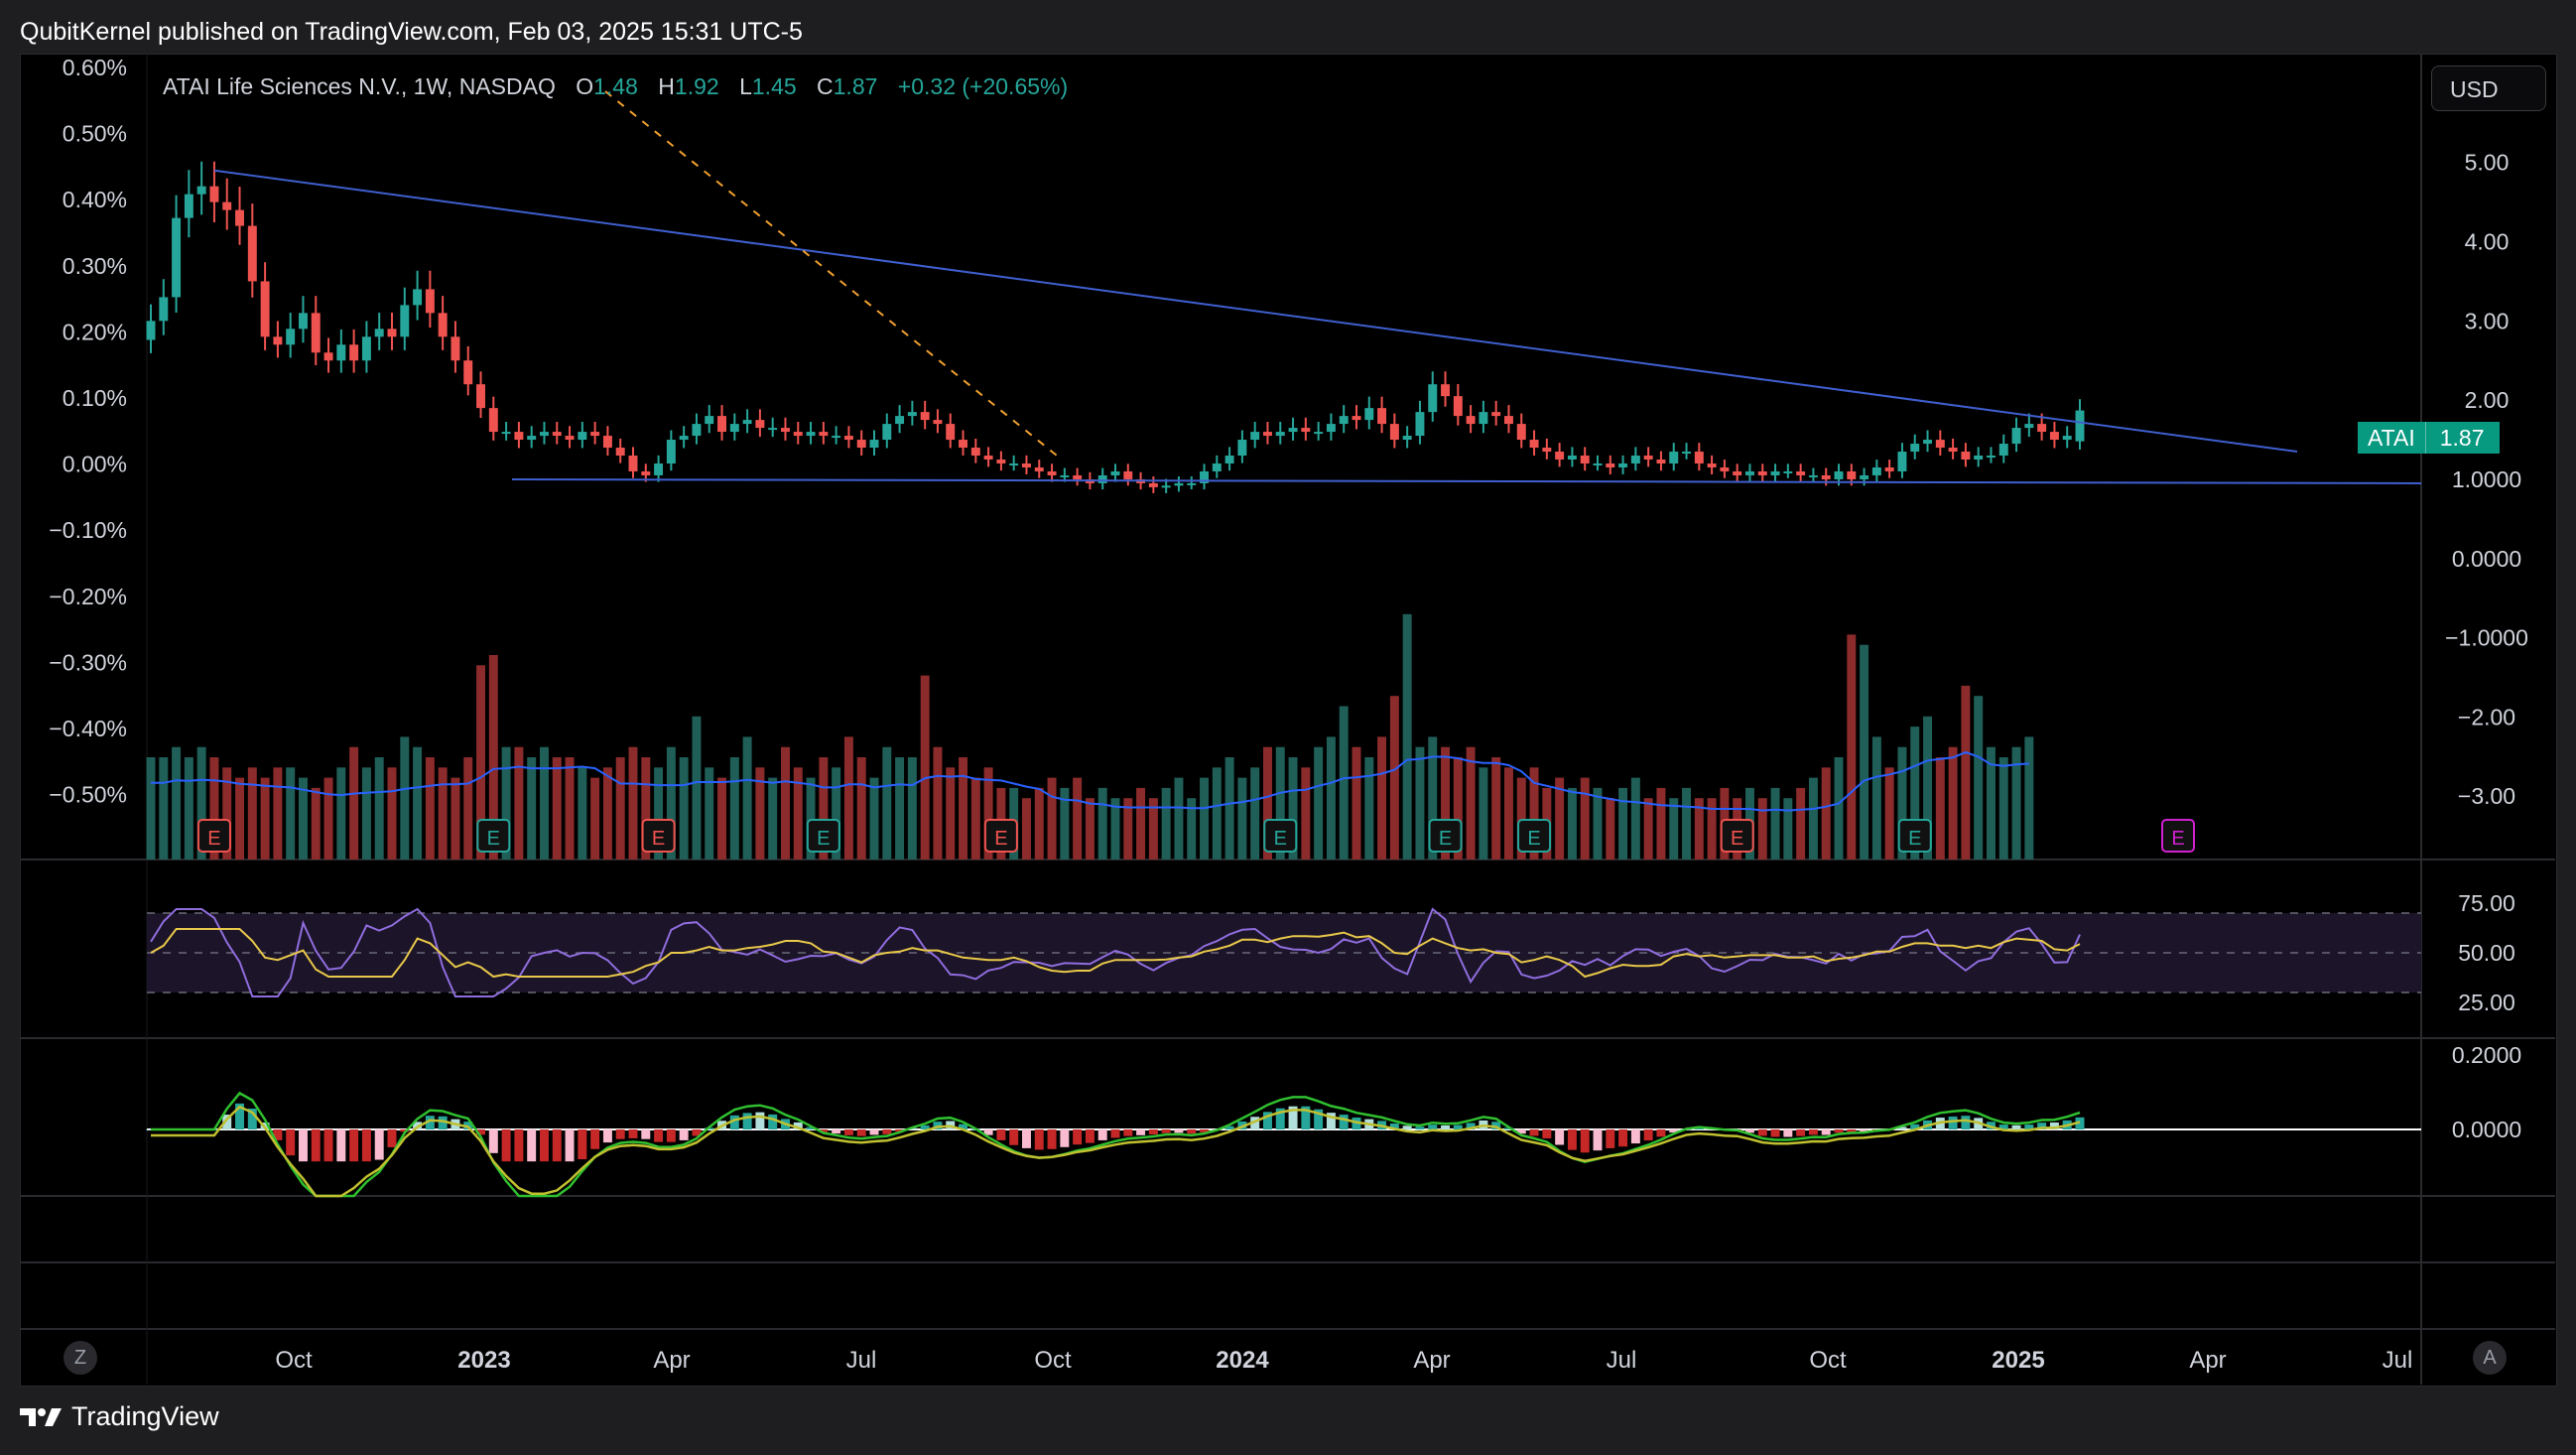 The height and width of the screenshot is (1455, 2576). I want to click on currency-button: USD, so click(2489, 88).